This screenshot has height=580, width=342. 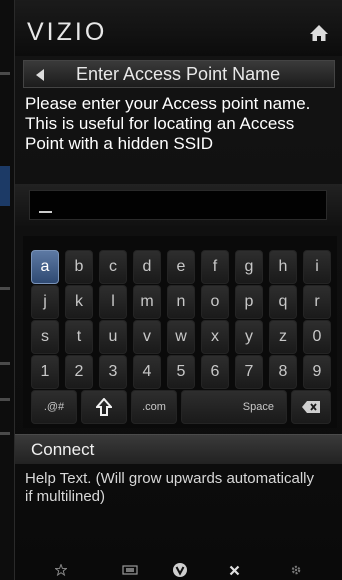 I want to click on left-edge-strip, so click(x=7, y=290).